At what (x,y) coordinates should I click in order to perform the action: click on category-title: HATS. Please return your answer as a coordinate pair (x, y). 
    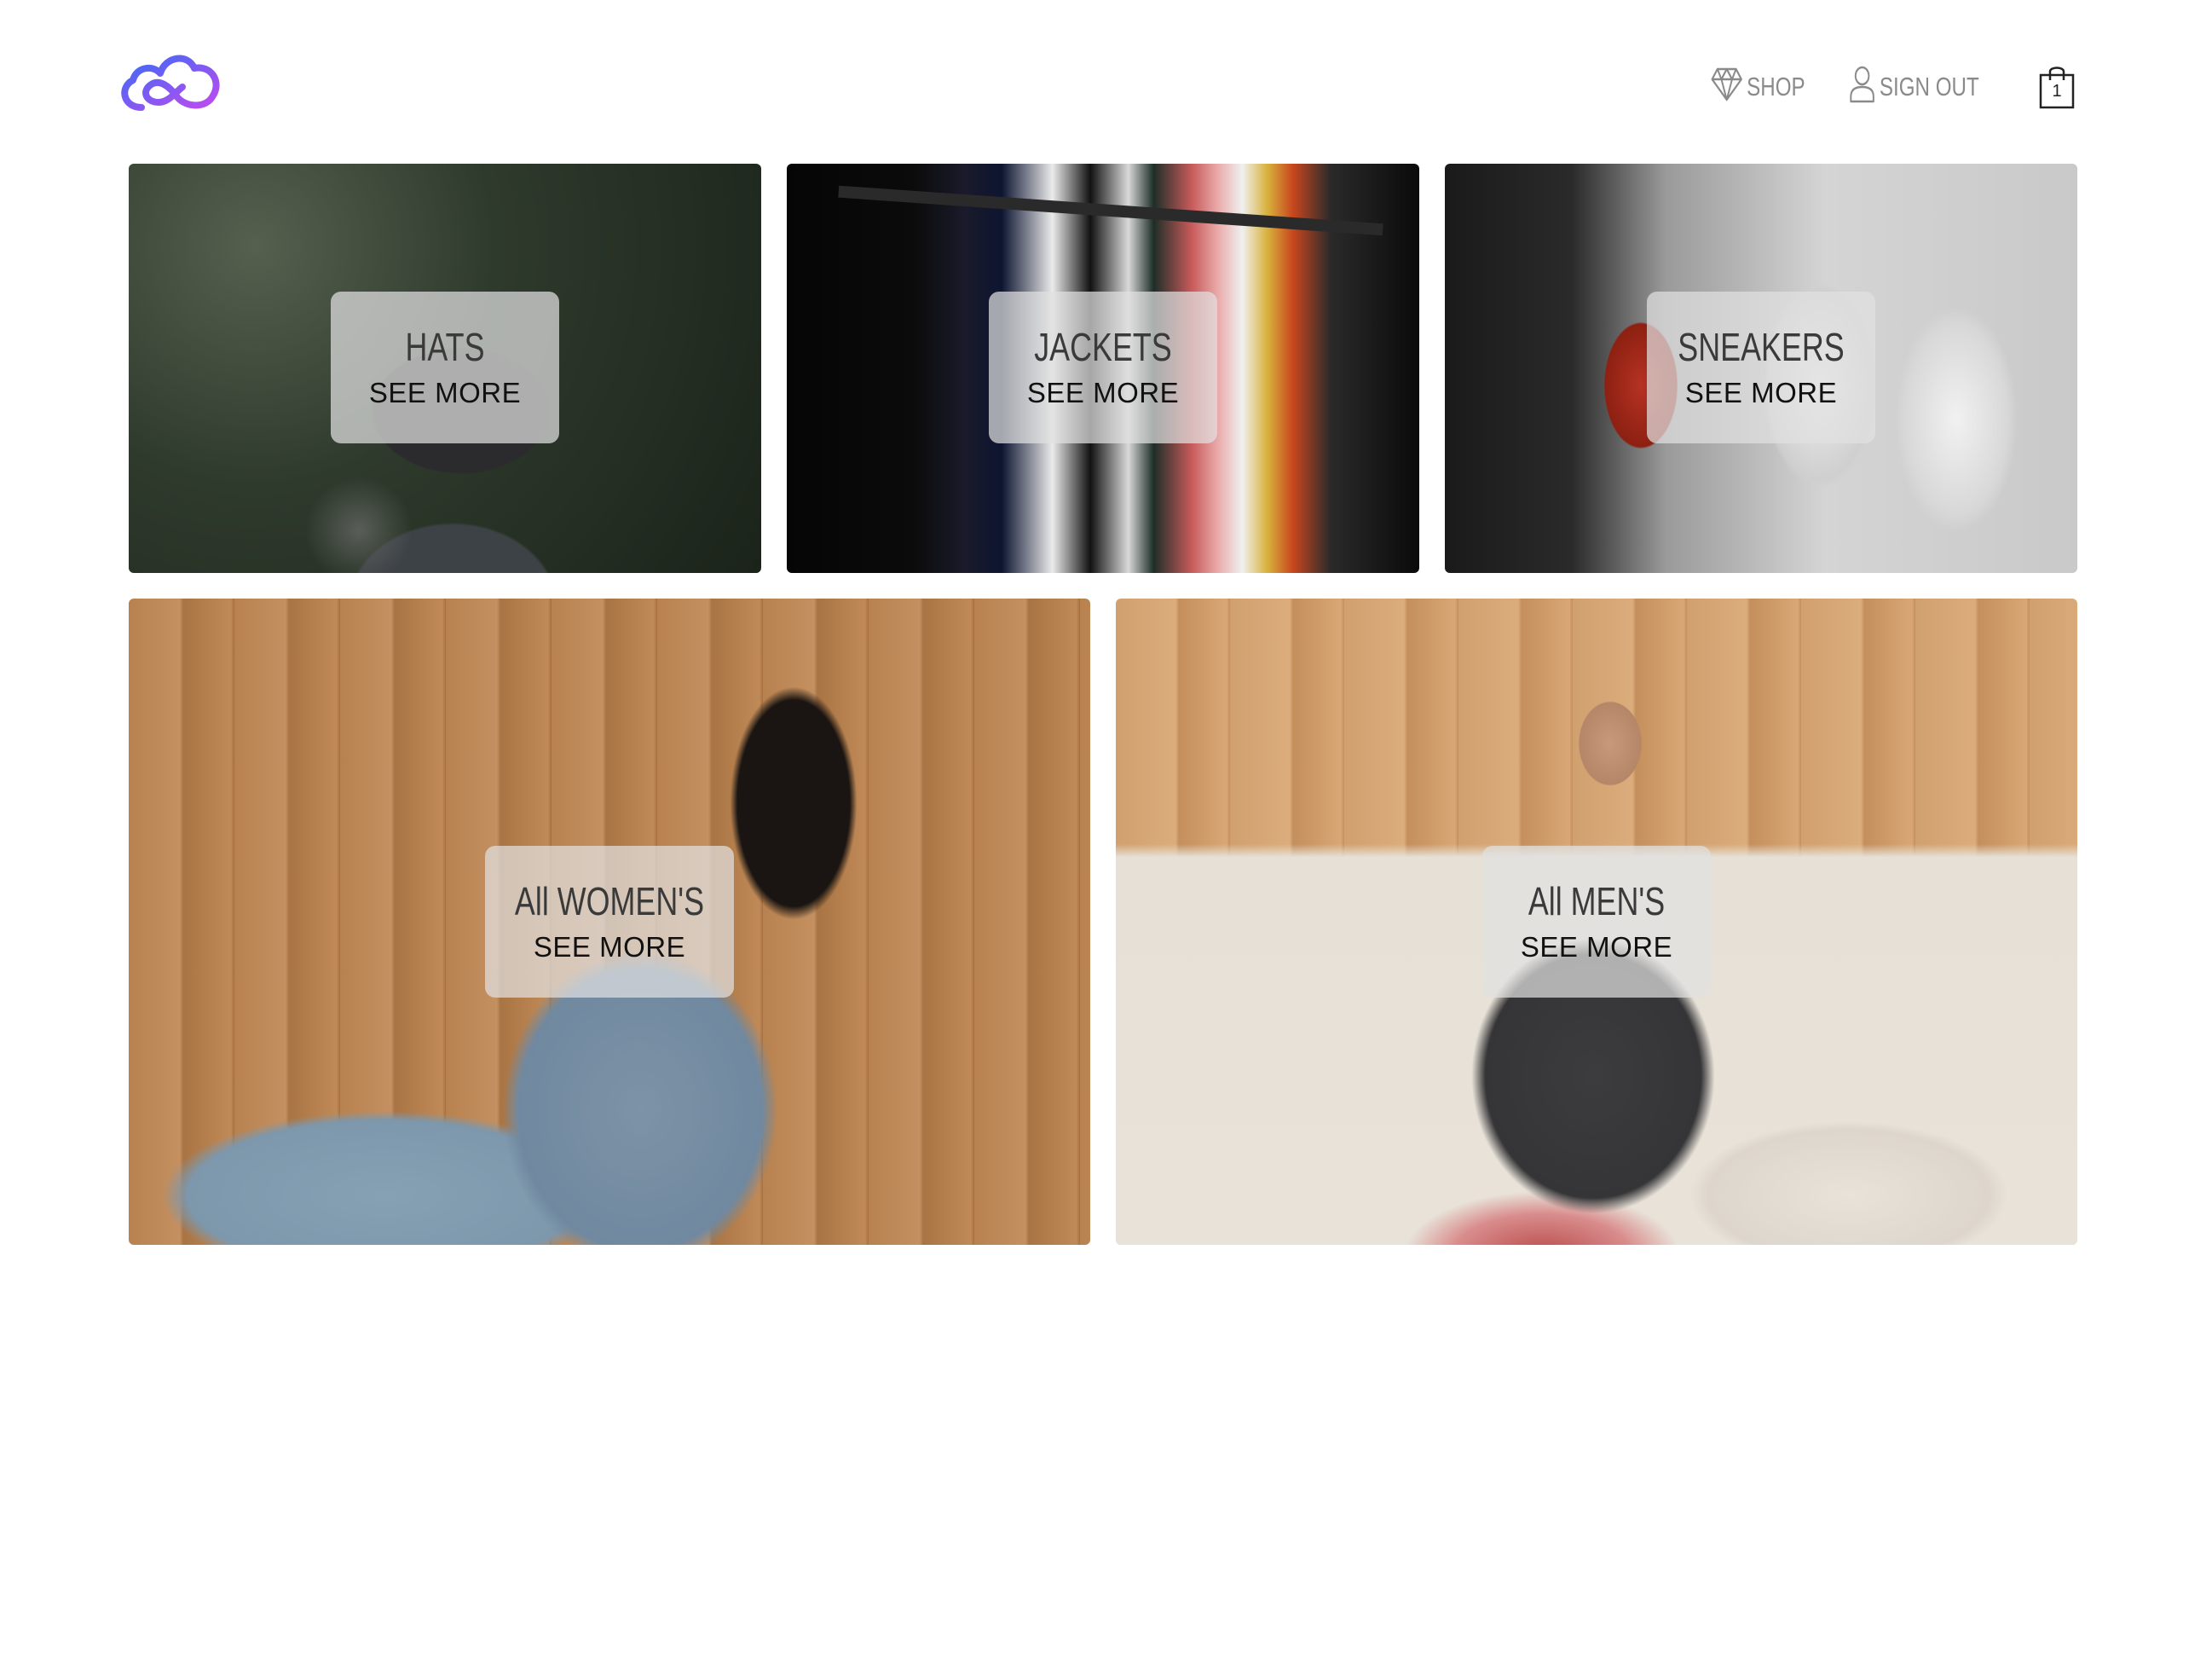
    Looking at the image, I should click on (445, 347).